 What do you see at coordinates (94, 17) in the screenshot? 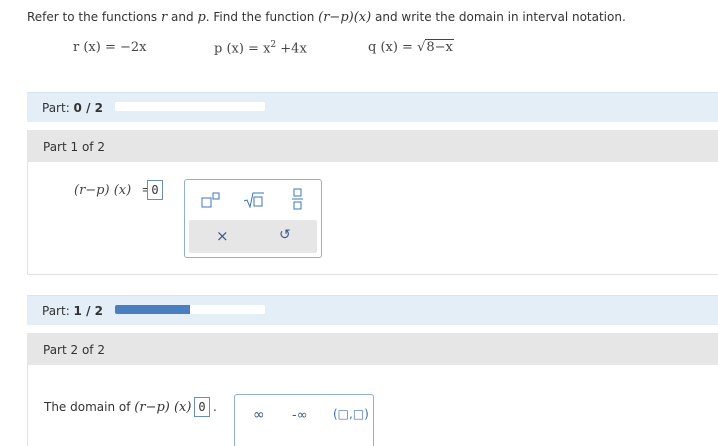
I see `question-prefix: Refer to the functions` at bounding box center [94, 17].